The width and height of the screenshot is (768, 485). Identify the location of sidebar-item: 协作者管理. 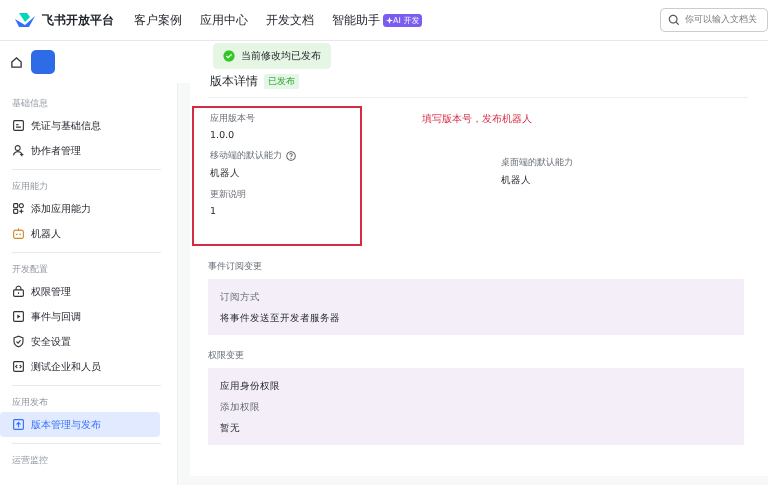
(80, 150).